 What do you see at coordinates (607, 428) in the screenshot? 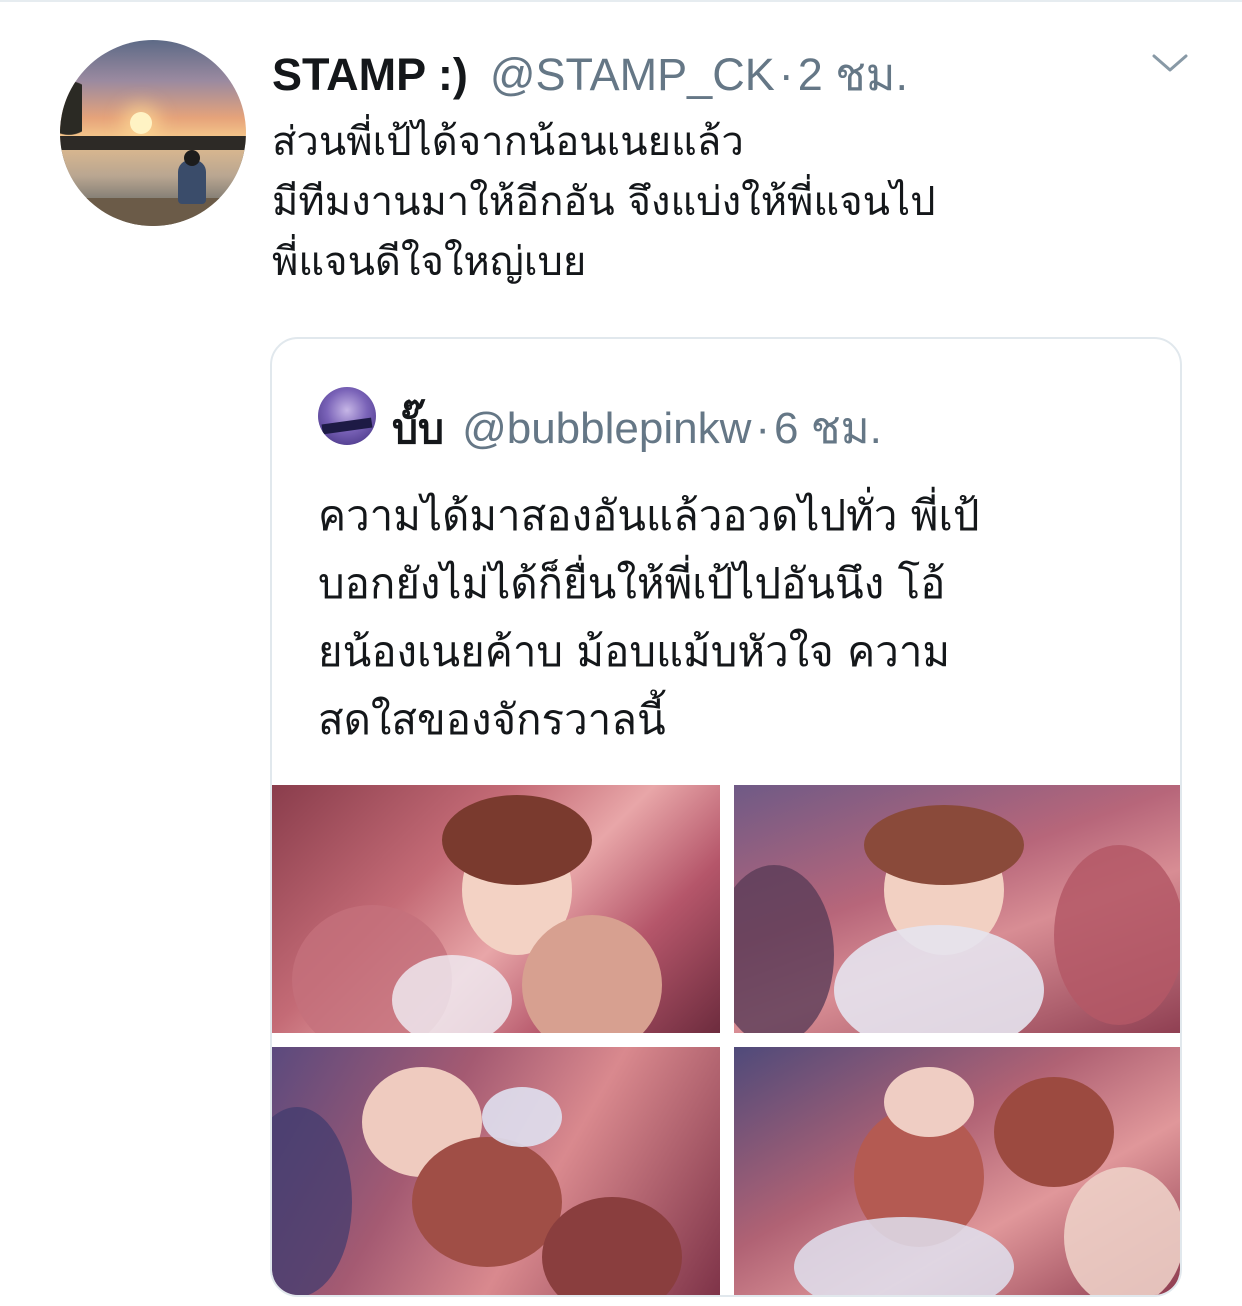
I see `quoted-user-handle: @bubblepinkw` at bounding box center [607, 428].